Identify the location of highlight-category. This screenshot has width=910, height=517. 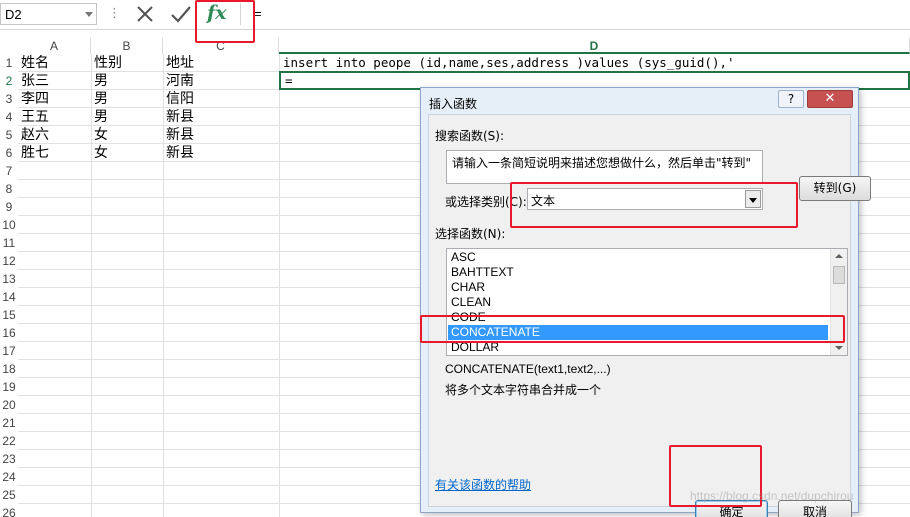
(654, 205).